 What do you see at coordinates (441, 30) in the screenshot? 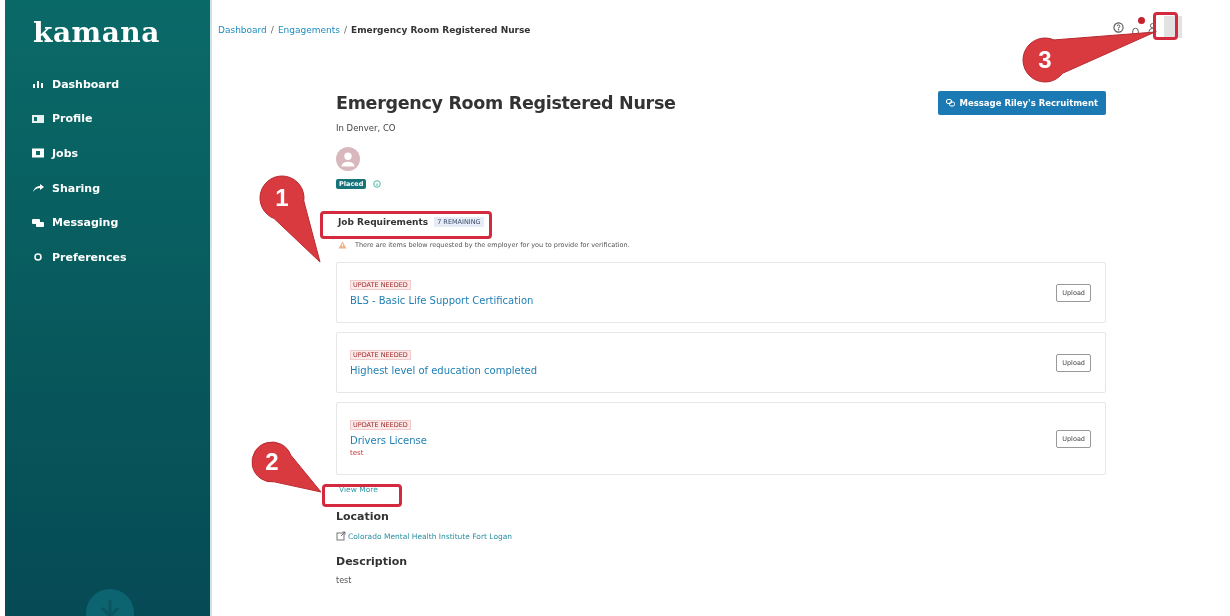
I see `breadcrumb-current: Emergency Room Registered Nurse` at bounding box center [441, 30].